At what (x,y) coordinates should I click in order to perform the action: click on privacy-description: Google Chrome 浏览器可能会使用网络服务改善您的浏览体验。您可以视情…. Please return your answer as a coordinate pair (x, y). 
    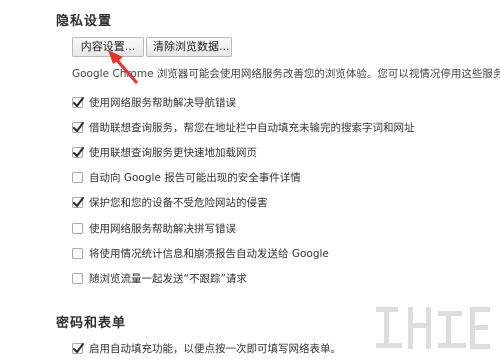
    Looking at the image, I should click on (286, 74).